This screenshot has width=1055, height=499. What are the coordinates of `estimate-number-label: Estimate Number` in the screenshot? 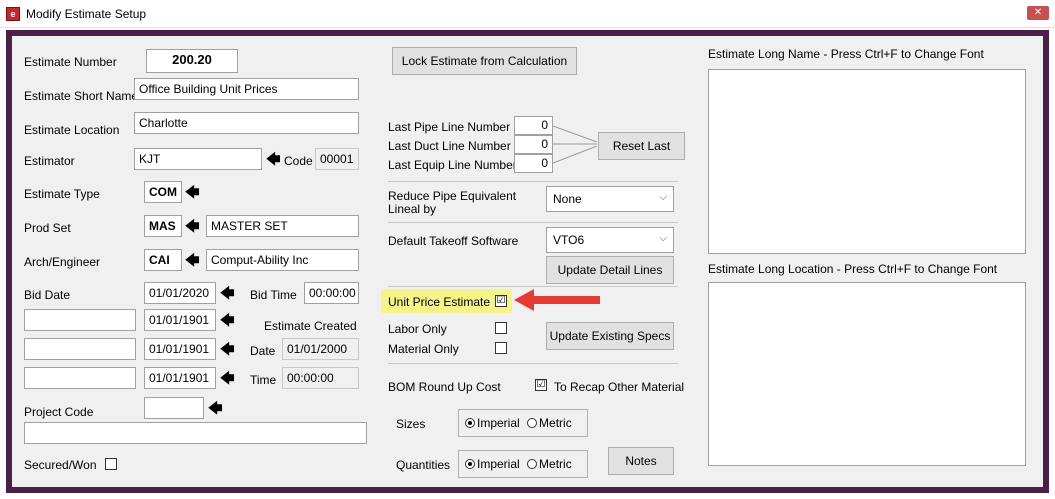 It's located at (70, 62).